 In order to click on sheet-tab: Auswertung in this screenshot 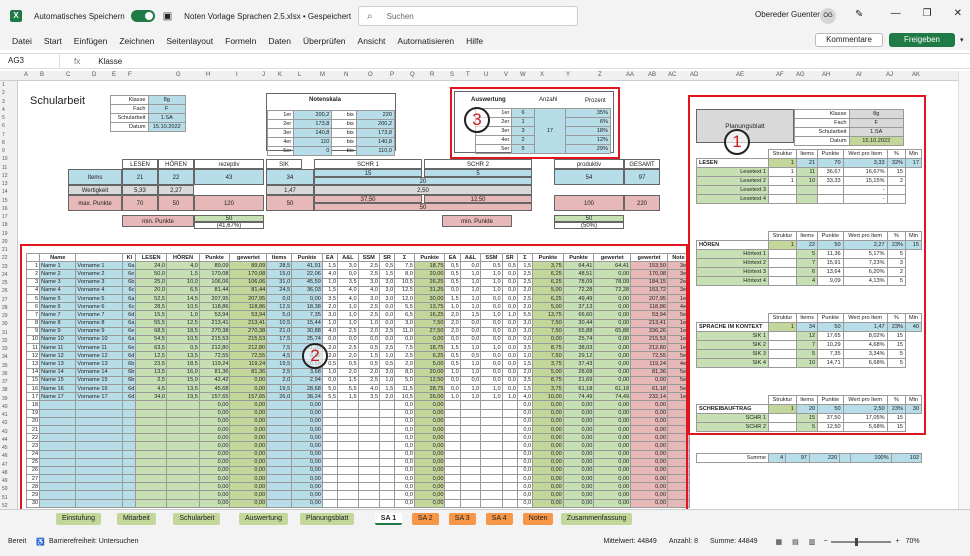, I will do `click(263, 519)`.